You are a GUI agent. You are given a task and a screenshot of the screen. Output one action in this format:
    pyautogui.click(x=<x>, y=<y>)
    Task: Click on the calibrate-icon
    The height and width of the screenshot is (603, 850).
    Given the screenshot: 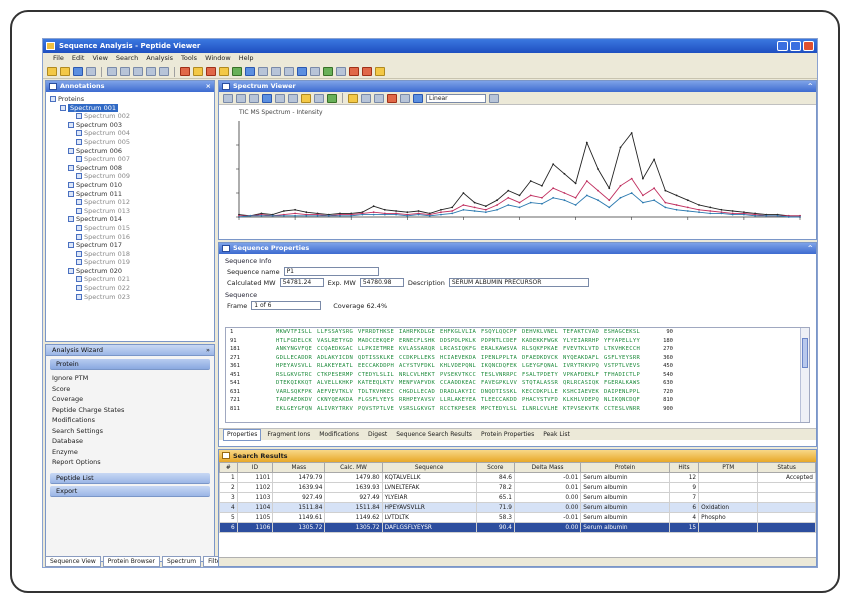 What is the action you would take?
    pyautogui.click(x=332, y=98)
    